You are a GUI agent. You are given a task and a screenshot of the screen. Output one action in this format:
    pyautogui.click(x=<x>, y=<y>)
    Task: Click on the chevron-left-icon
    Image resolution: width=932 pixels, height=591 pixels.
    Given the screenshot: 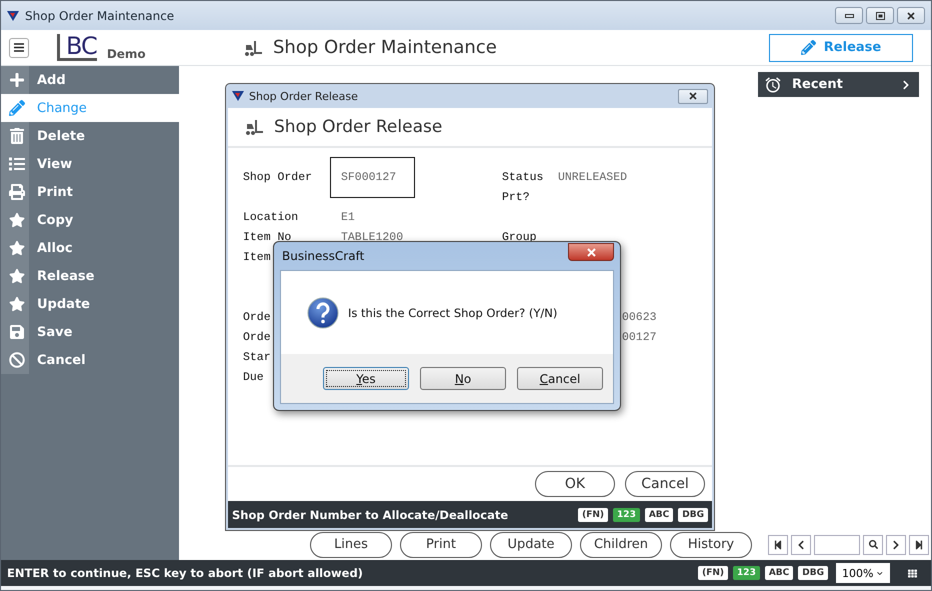 What is the action you would take?
    pyautogui.click(x=801, y=545)
    